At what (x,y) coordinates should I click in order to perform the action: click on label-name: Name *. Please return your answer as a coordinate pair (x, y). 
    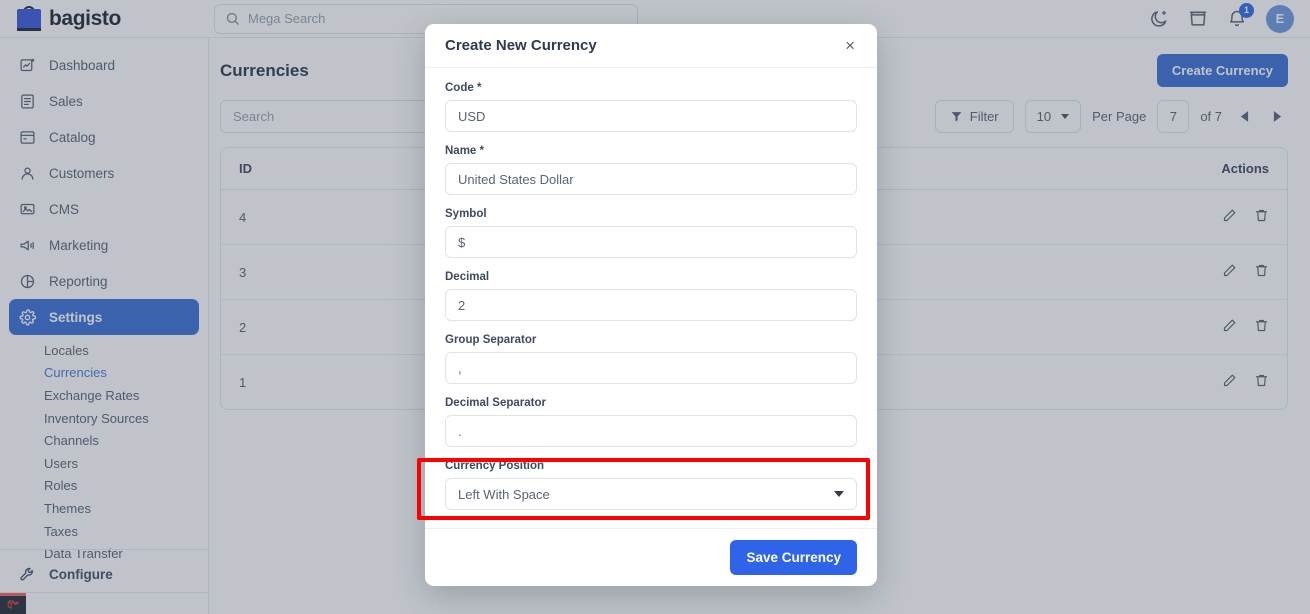
    Looking at the image, I should click on (464, 151).